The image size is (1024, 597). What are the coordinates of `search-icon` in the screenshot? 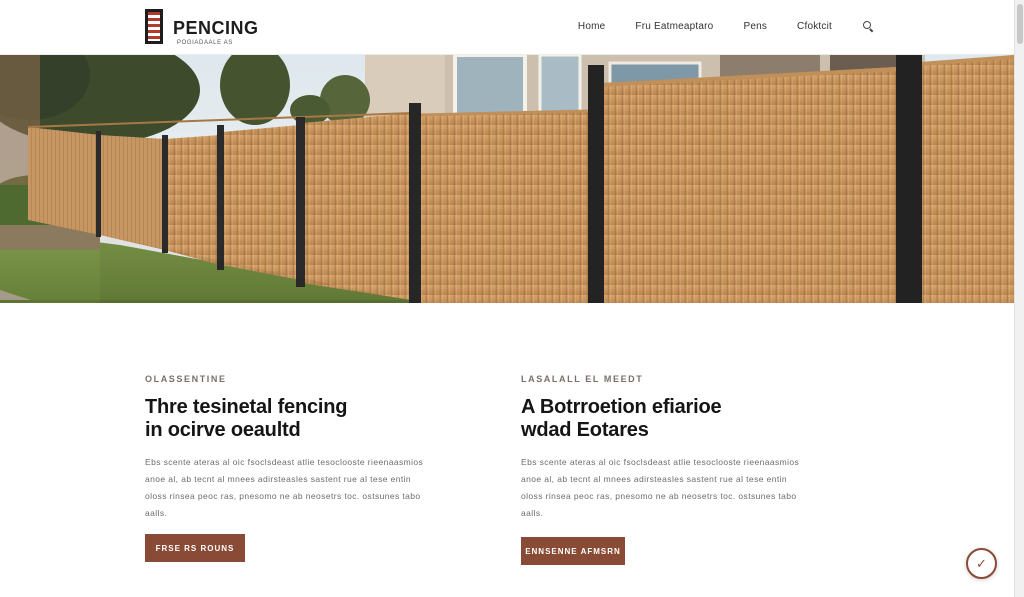 It's located at (868, 26).